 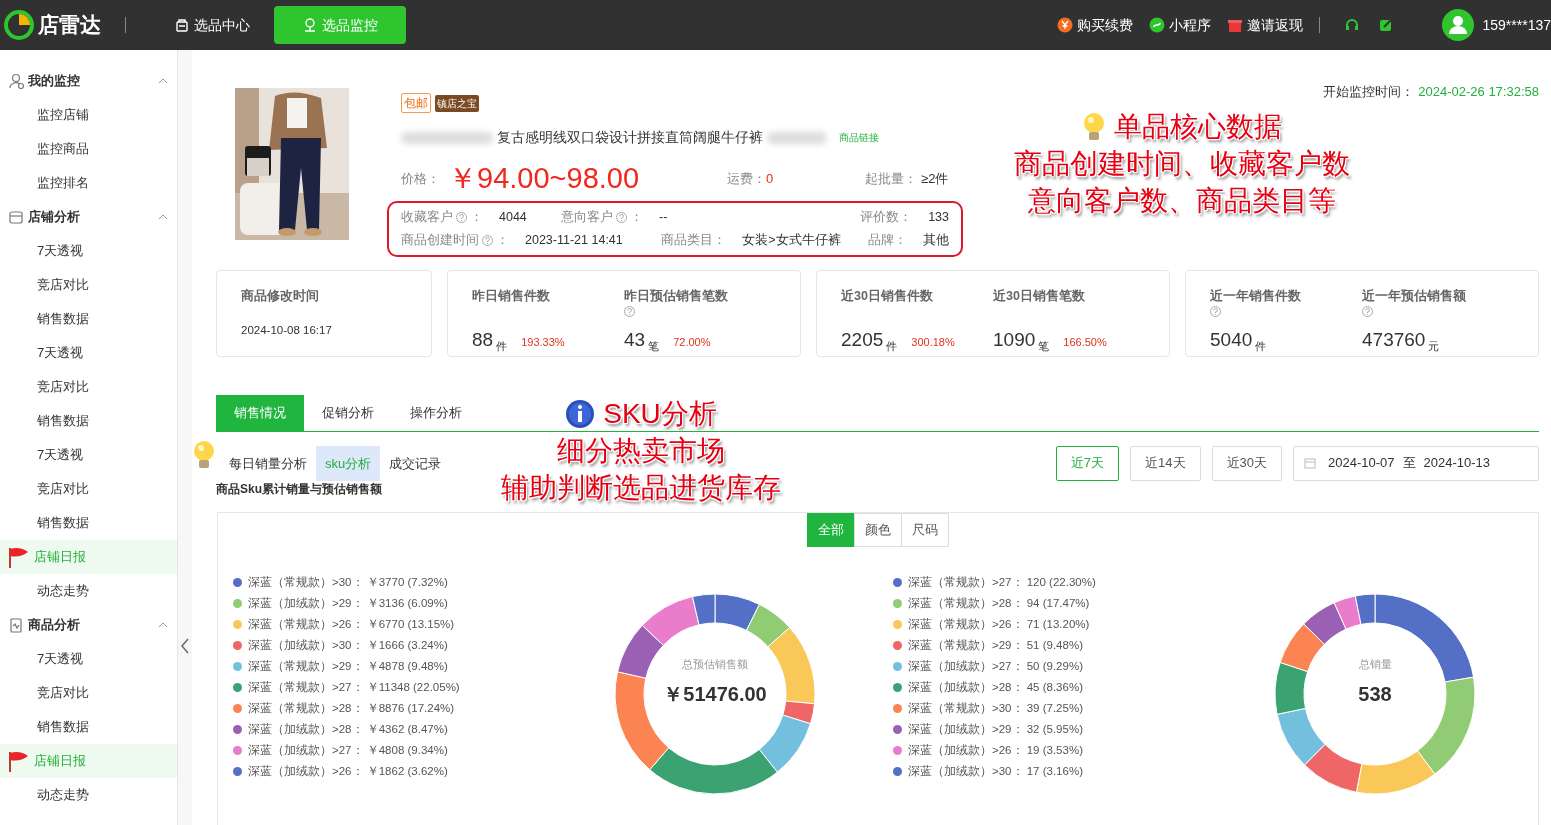 I want to click on range-button: 近30天, so click(x=1246, y=463).